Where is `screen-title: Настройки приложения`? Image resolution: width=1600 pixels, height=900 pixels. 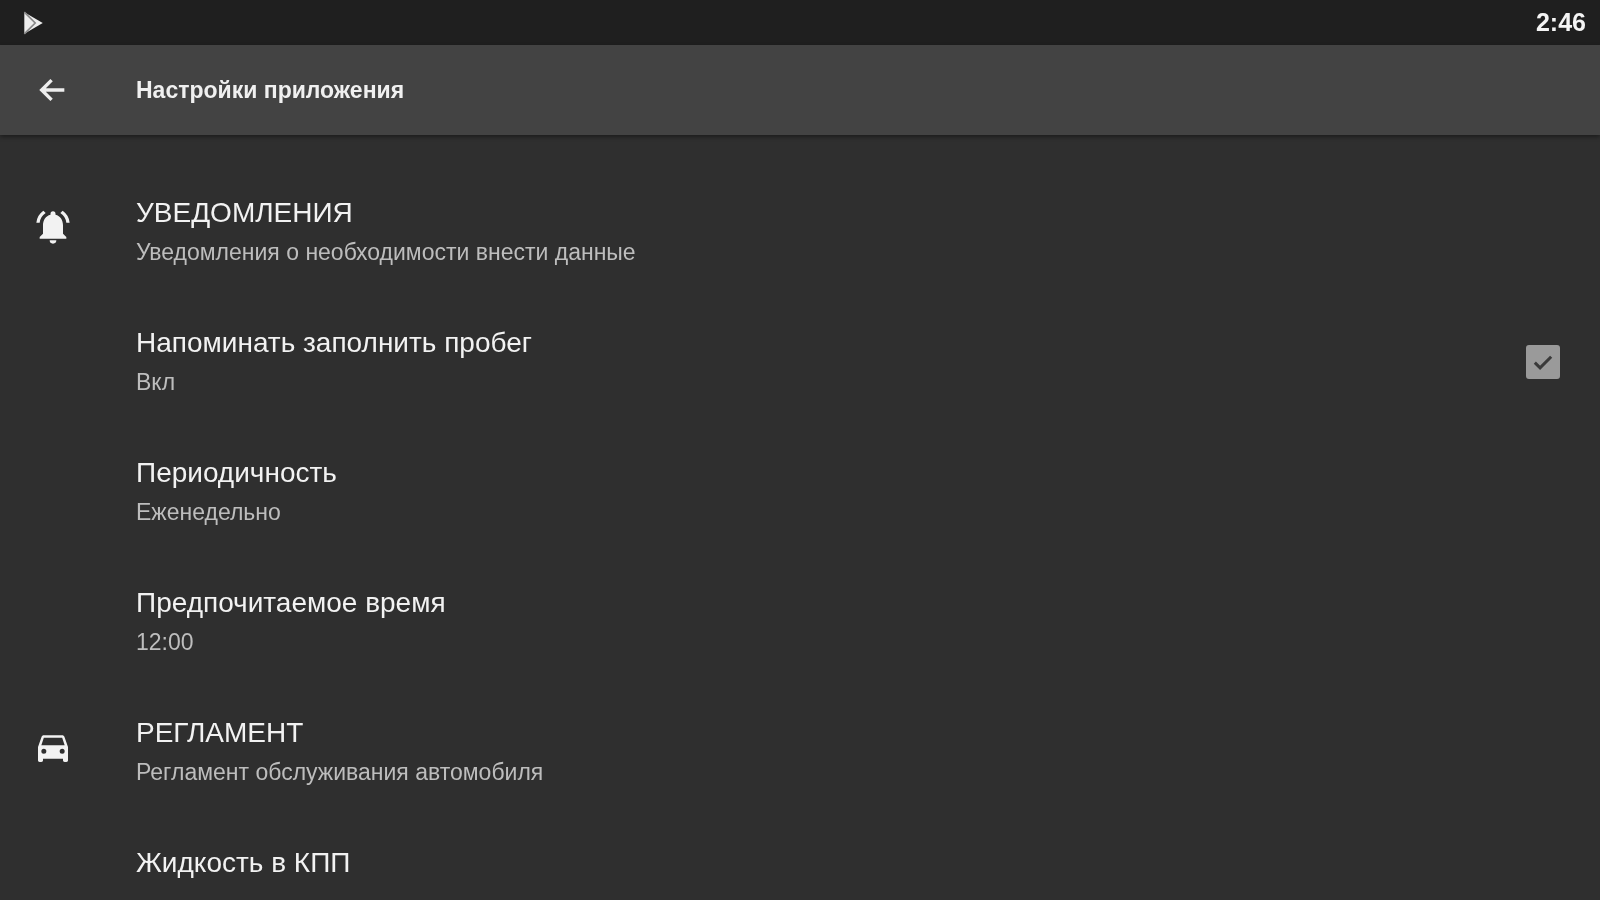 screen-title: Настройки приложения is located at coordinates (270, 90).